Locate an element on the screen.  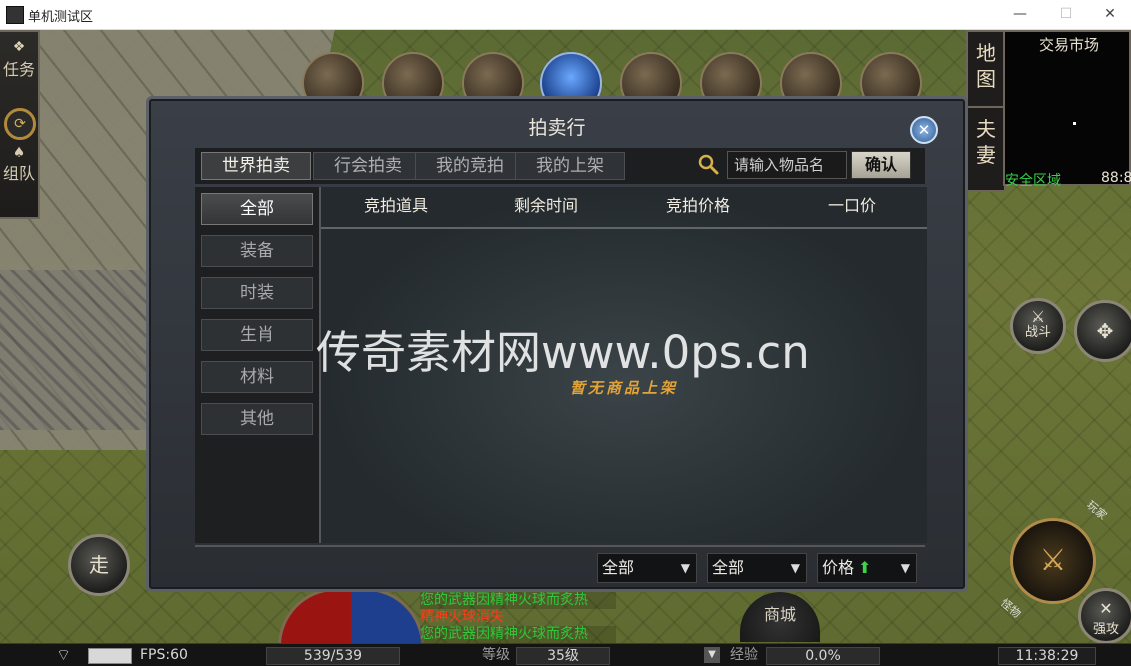
swap-icon: ⟳ is located at coordinates (20, 124).